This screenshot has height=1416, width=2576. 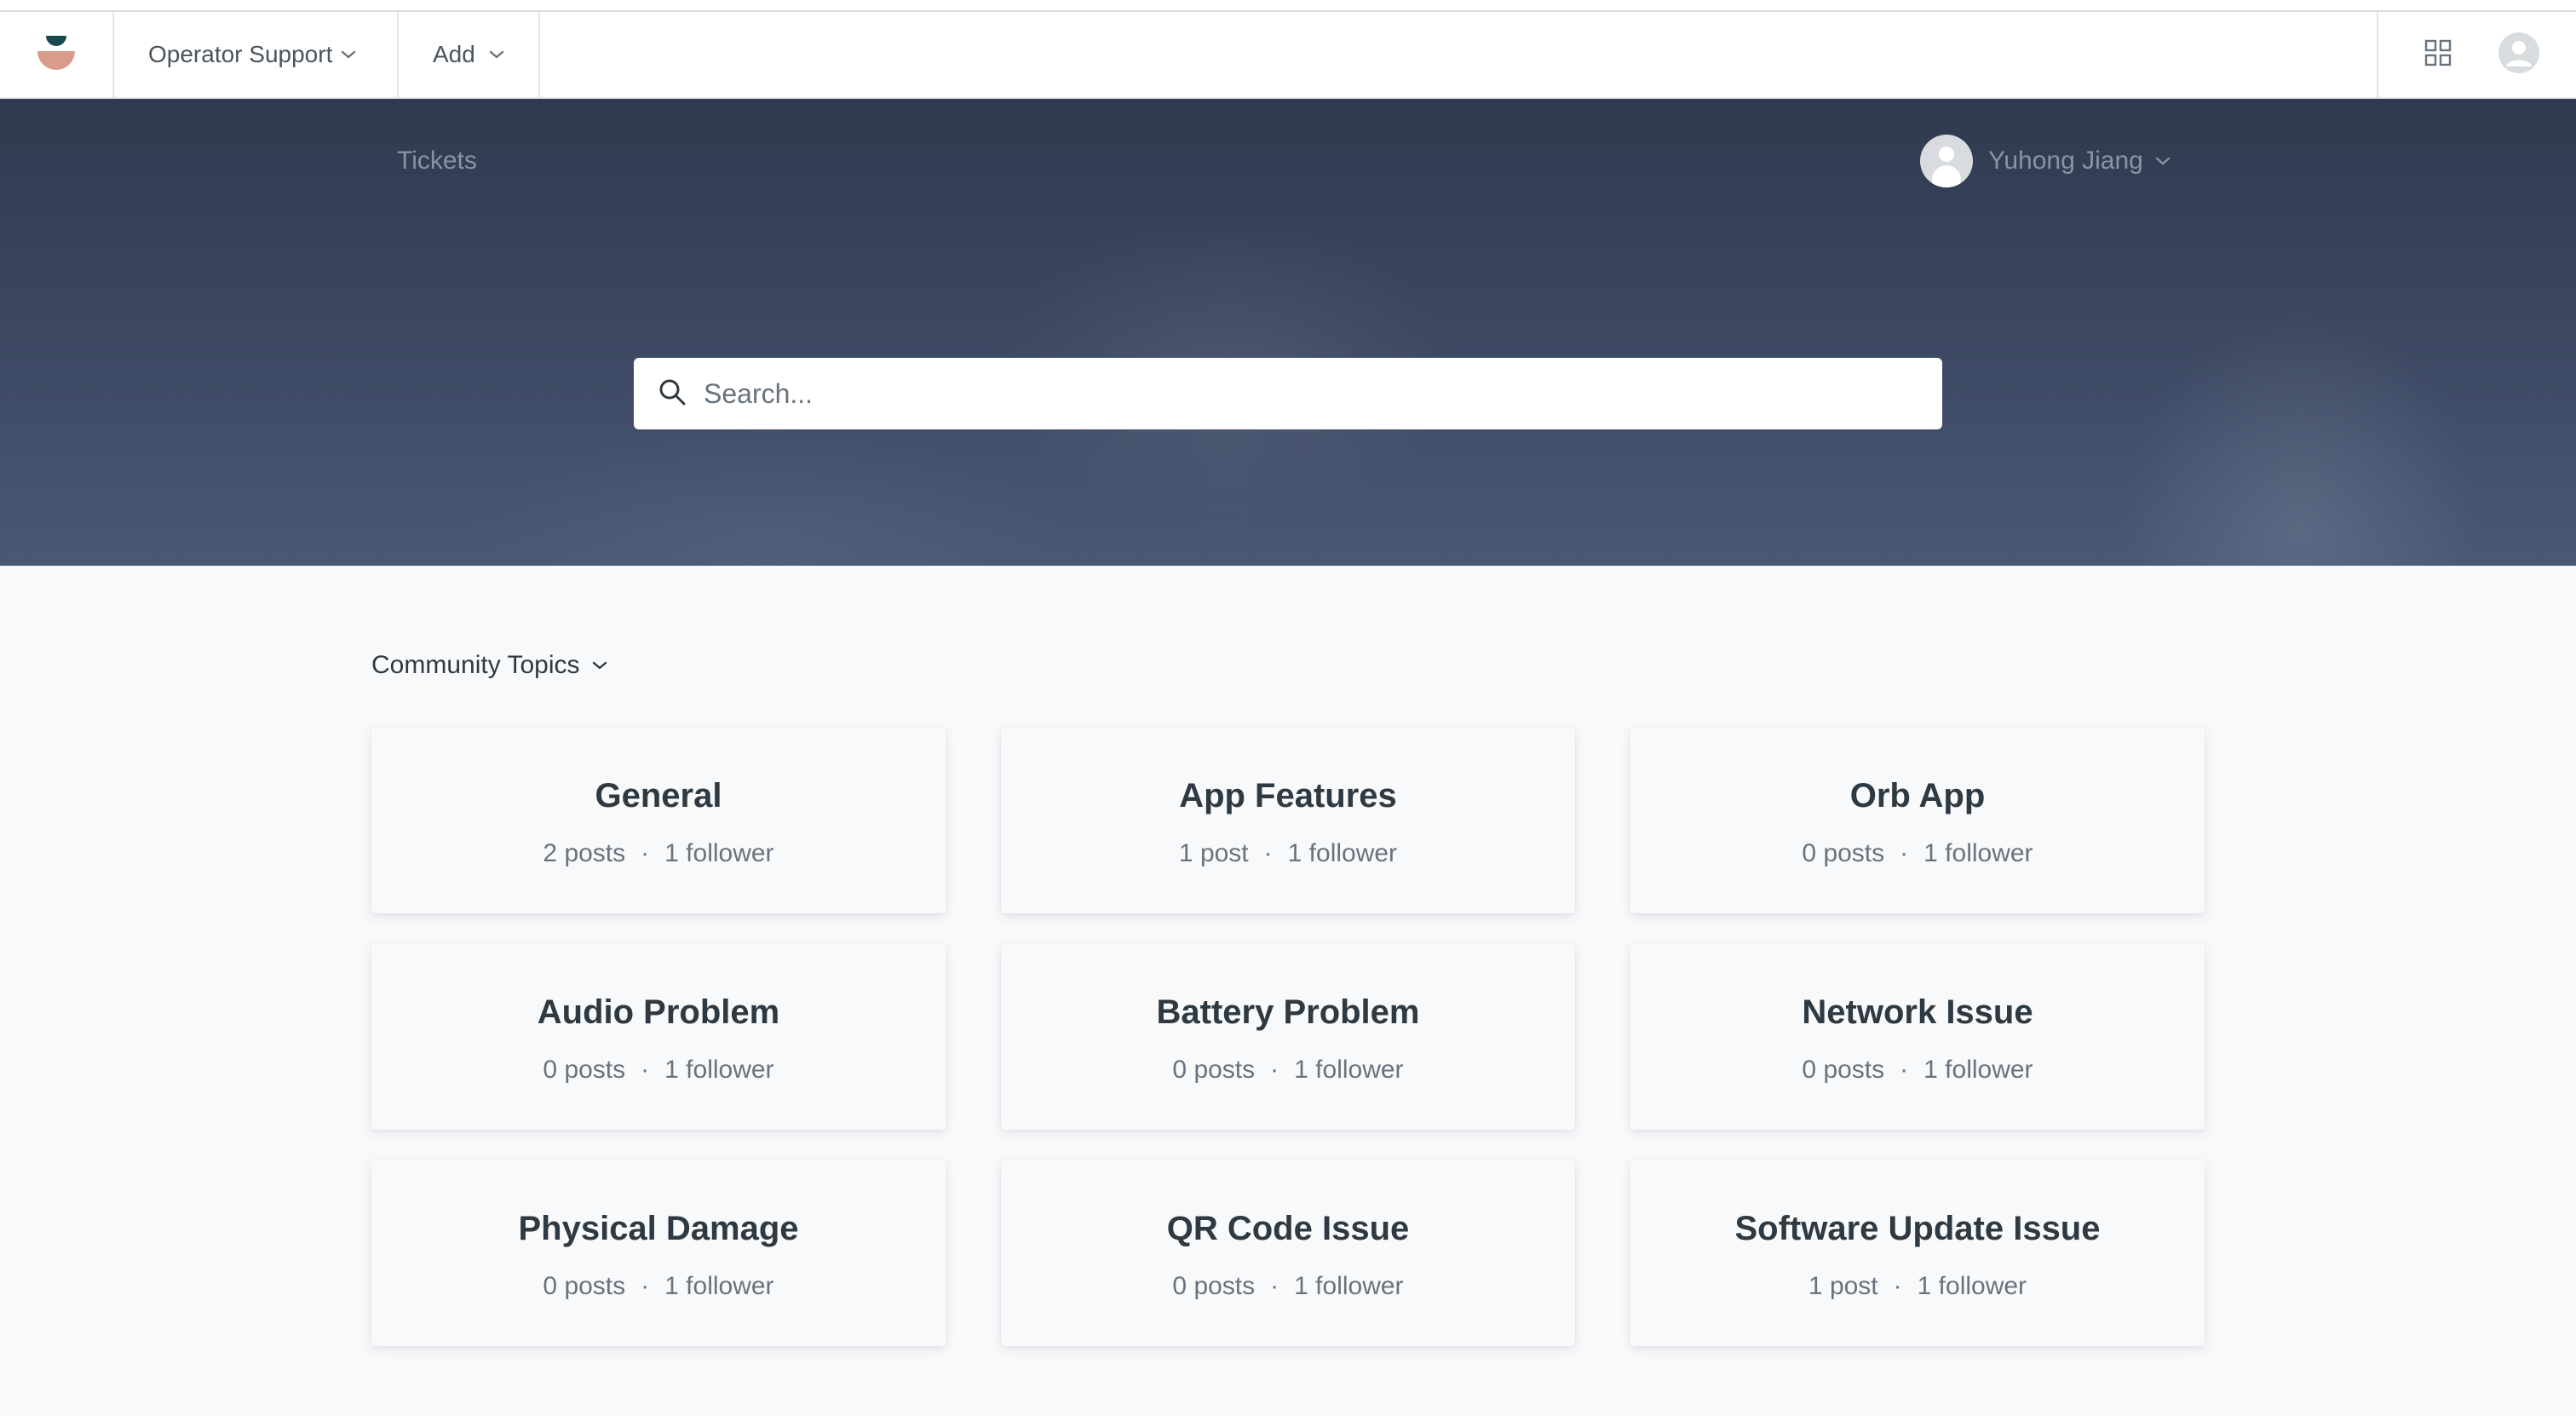 I want to click on home-logo-link, so click(x=57, y=54).